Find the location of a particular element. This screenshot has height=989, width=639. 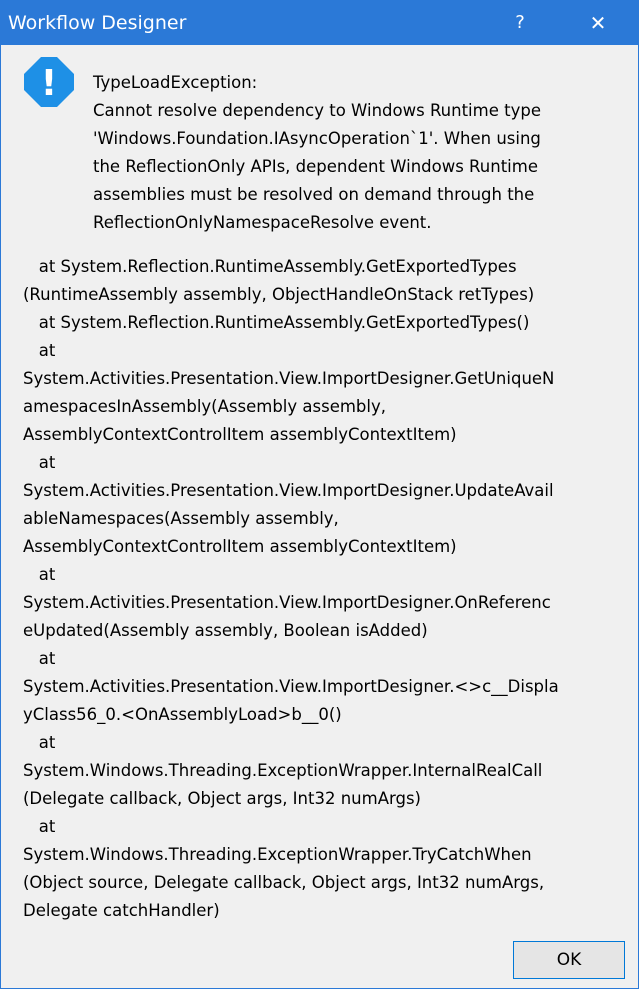

message-line: ReflectionOnlyNamespaceResolve event. is located at coordinates (262, 222).